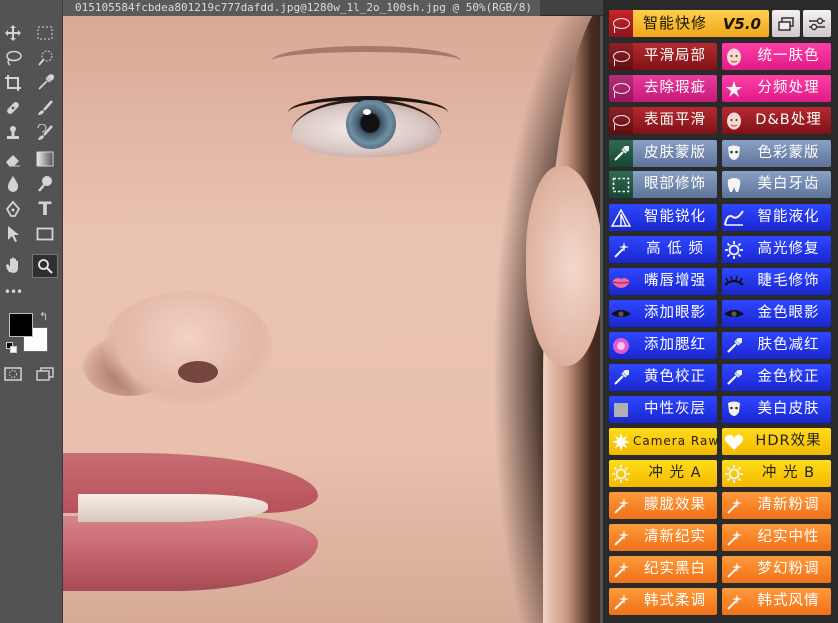 This screenshot has width=838, height=623. I want to click on swap-colors-icon: ↰, so click(43, 316).